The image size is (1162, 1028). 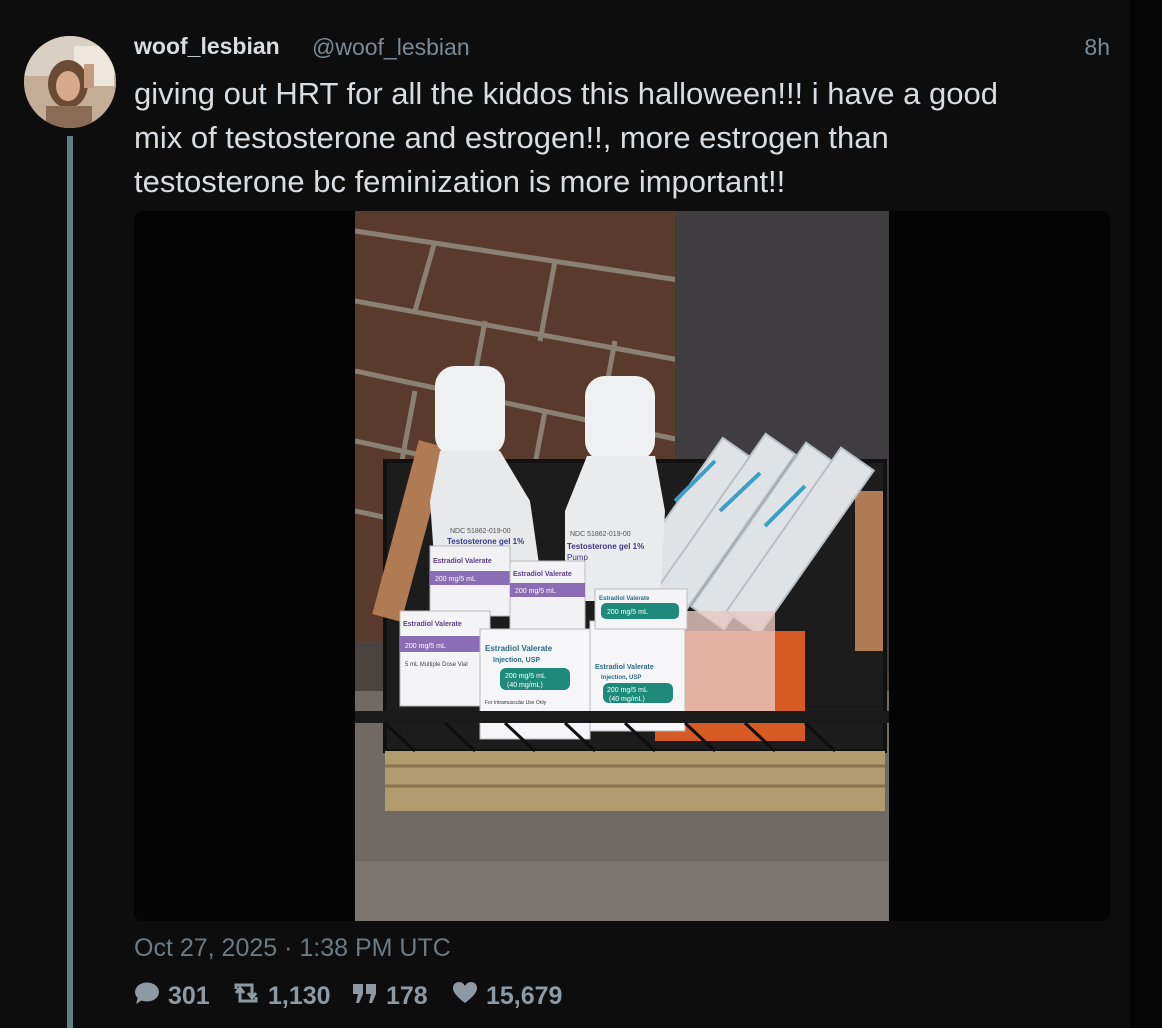 What do you see at coordinates (485, 541) in the screenshot?
I see `bottle-left-label: Testosterone gel 1%` at bounding box center [485, 541].